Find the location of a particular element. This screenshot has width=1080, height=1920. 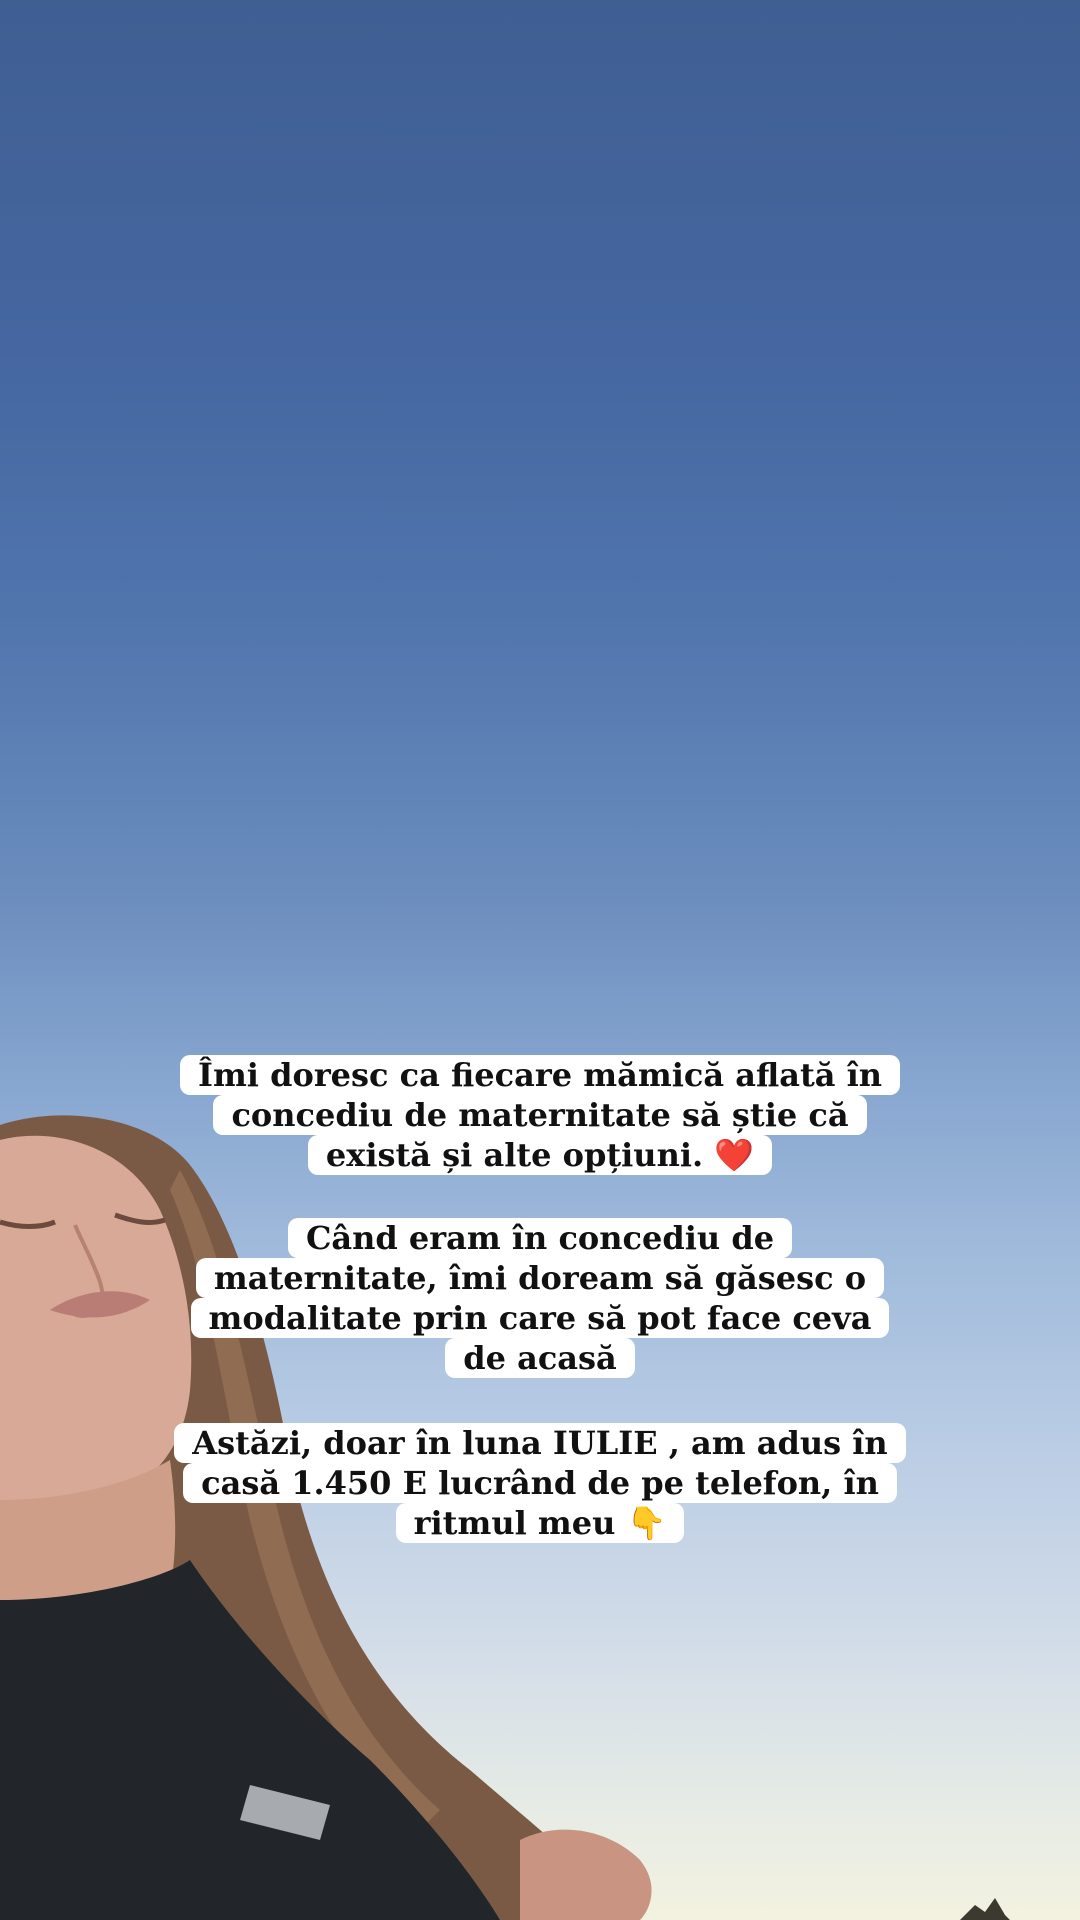

caption-line: modalitate prin care să pot face ceva is located at coordinates (540, 1318).